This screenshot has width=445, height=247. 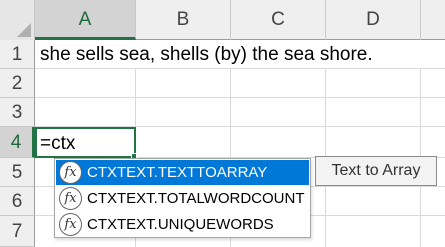 What do you see at coordinates (85, 20) in the screenshot?
I see `column-header-a: A` at bounding box center [85, 20].